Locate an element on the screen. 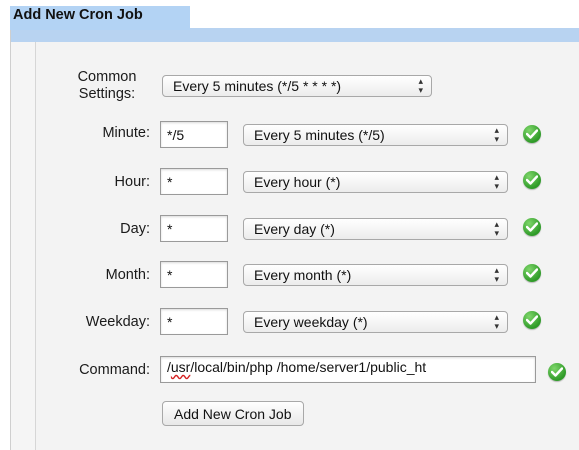 Image resolution: width=579 pixels, height=450 pixels. month-field is located at coordinates (194, 274).